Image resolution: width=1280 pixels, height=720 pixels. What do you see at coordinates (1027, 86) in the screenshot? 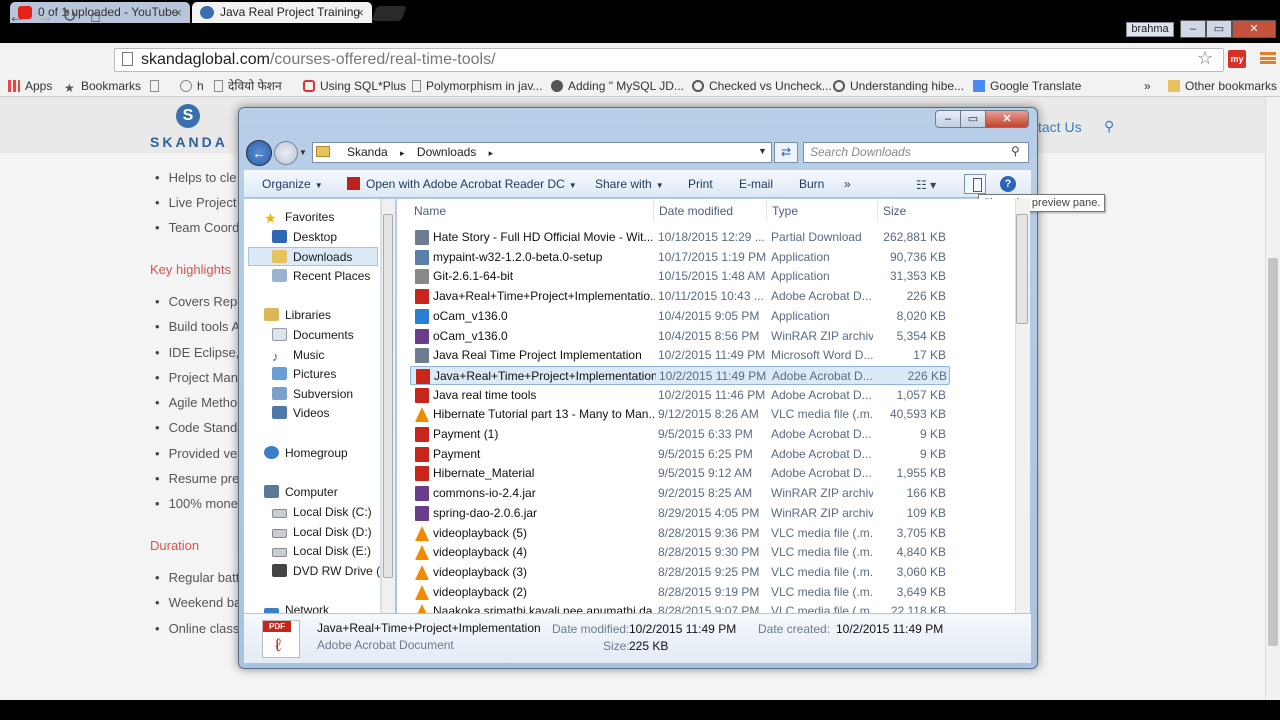
I see `bookmark-translate: Google Translate` at bounding box center [1027, 86].